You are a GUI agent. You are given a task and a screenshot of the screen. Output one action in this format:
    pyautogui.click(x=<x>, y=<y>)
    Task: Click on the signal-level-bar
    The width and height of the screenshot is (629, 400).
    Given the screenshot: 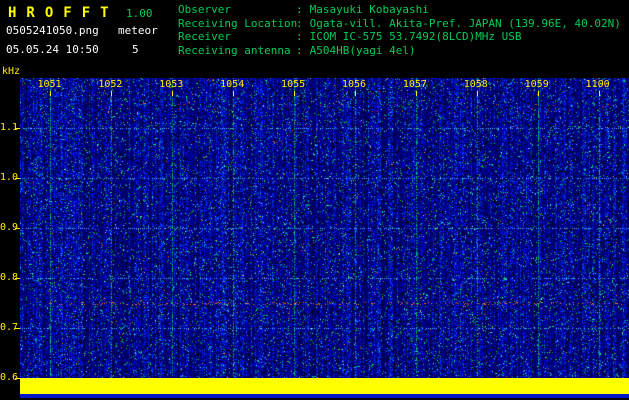 What is the action you would take?
    pyautogui.click(x=324, y=386)
    